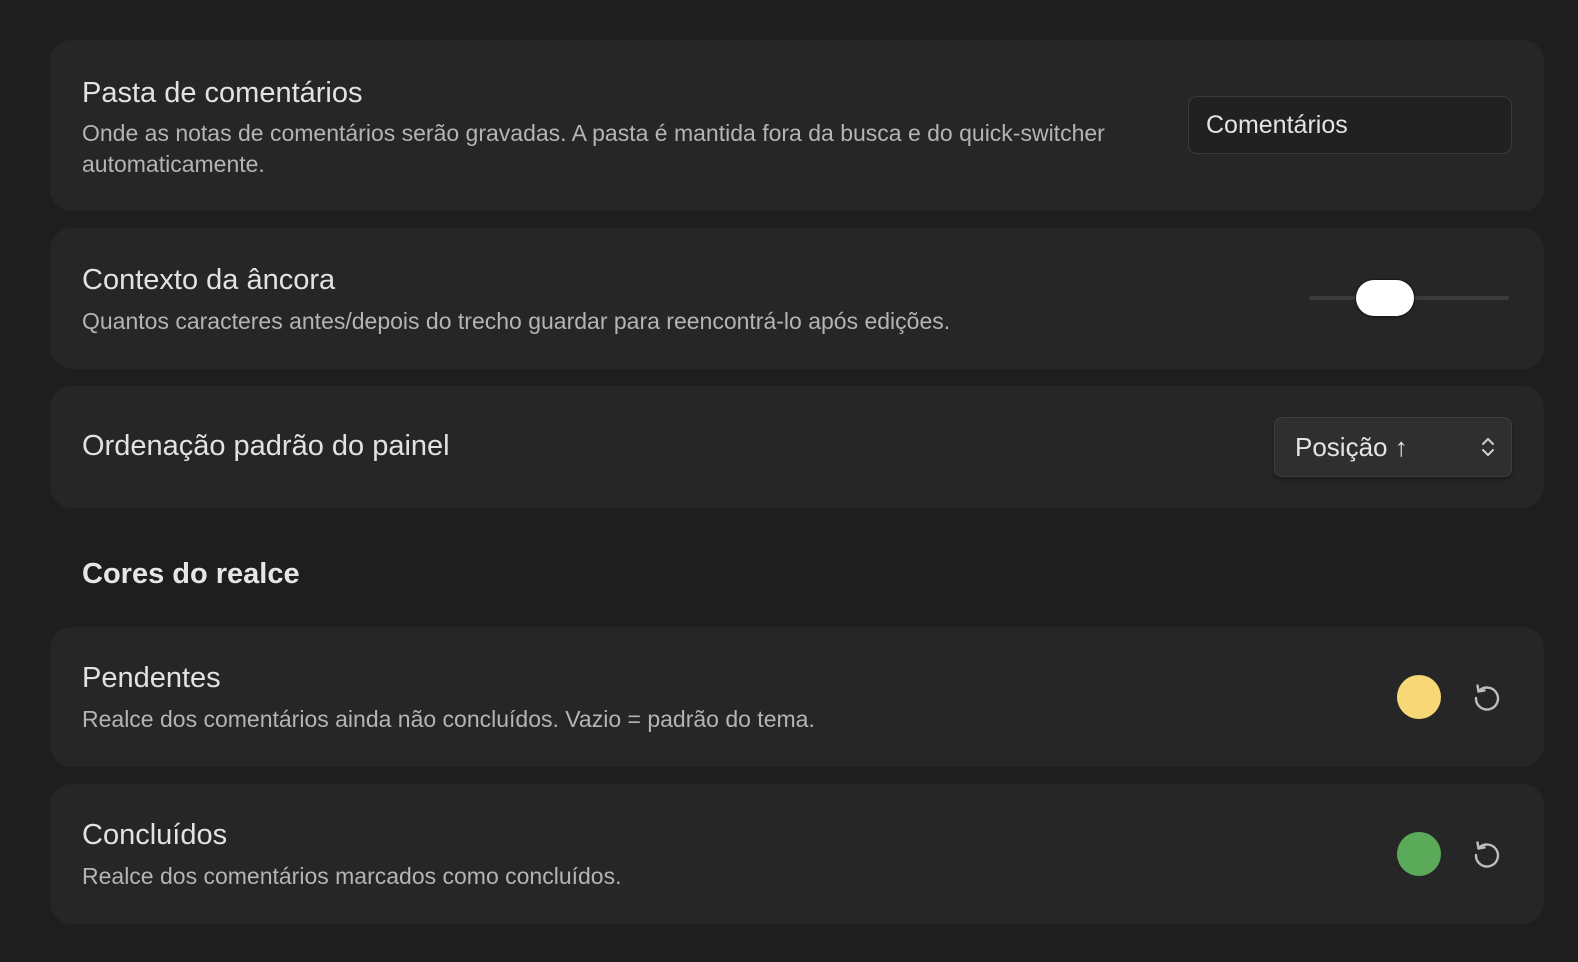 The height and width of the screenshot is (962, 1578). Describe the element at coordinates (1350, 125) in the screenshot. I see `comments-folder-input: Comentários` at that location.